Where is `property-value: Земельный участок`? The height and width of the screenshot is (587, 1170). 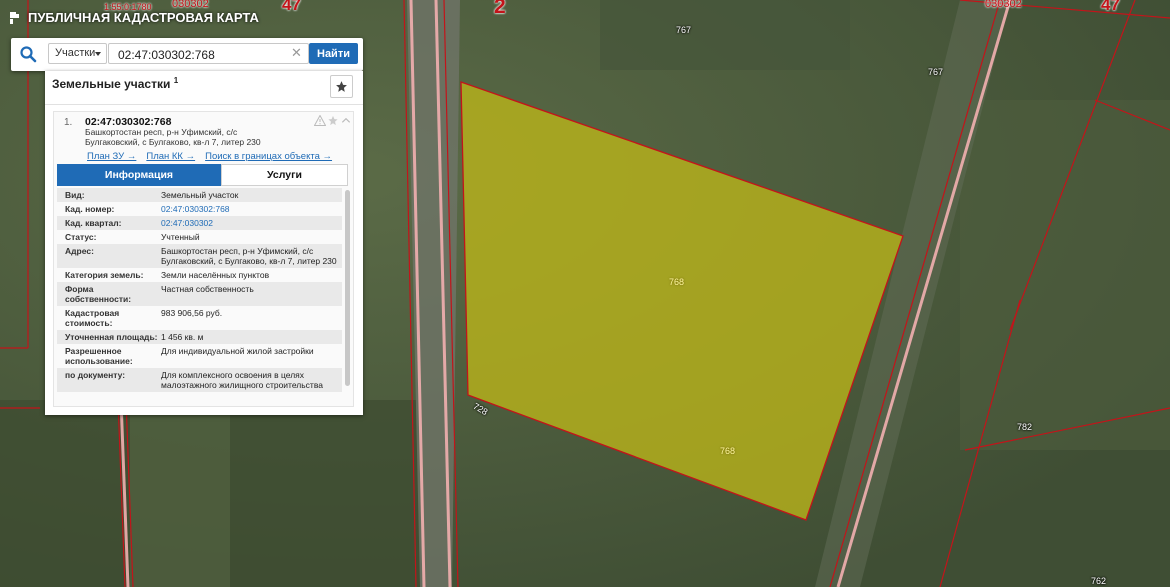 property-value: Земельный участок is located at coordinates (200, 195).